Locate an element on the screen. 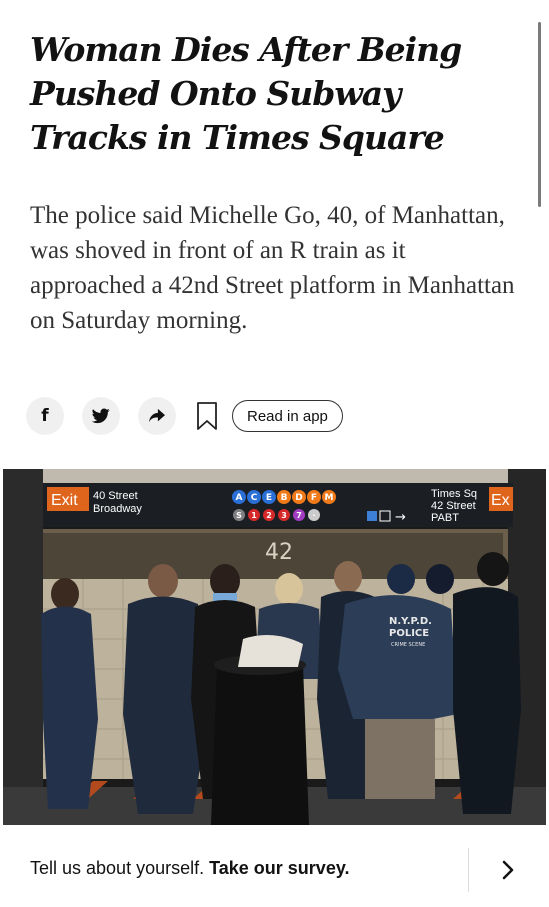 The height and width of the screenshot is (907, 549). subway-line-label: 7 is located at coordinates (299, 515).